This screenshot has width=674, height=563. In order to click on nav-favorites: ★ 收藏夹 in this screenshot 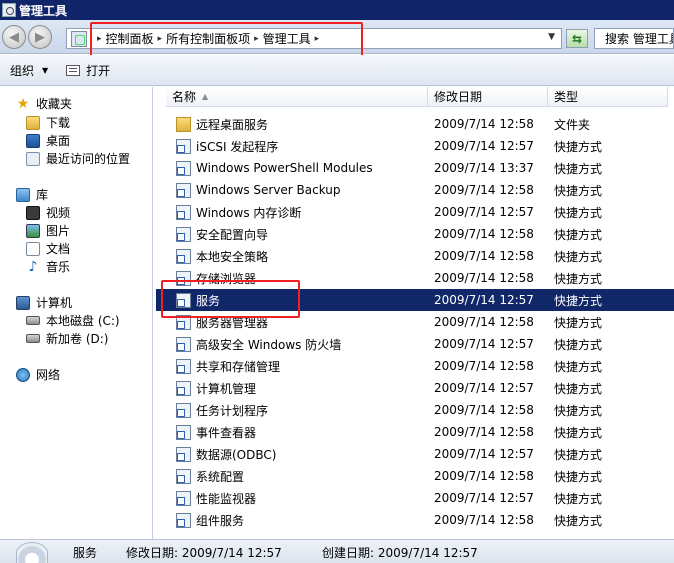, I will do `click(44, 103)`.